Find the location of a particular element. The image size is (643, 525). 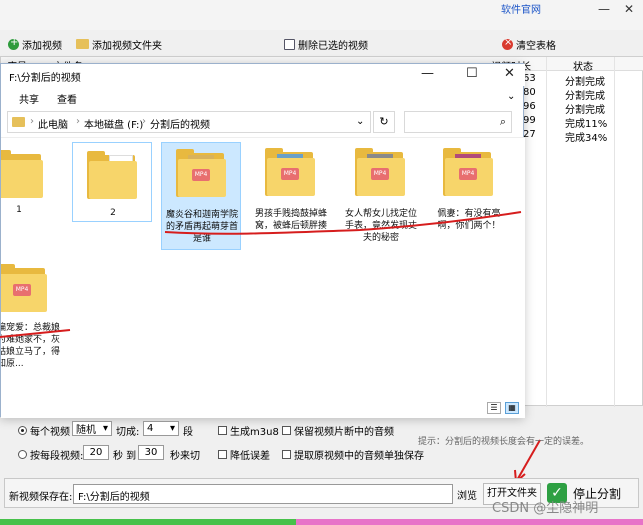

gen-m3u8-option: 生成m3u8 is located at coordinates (248, 430).